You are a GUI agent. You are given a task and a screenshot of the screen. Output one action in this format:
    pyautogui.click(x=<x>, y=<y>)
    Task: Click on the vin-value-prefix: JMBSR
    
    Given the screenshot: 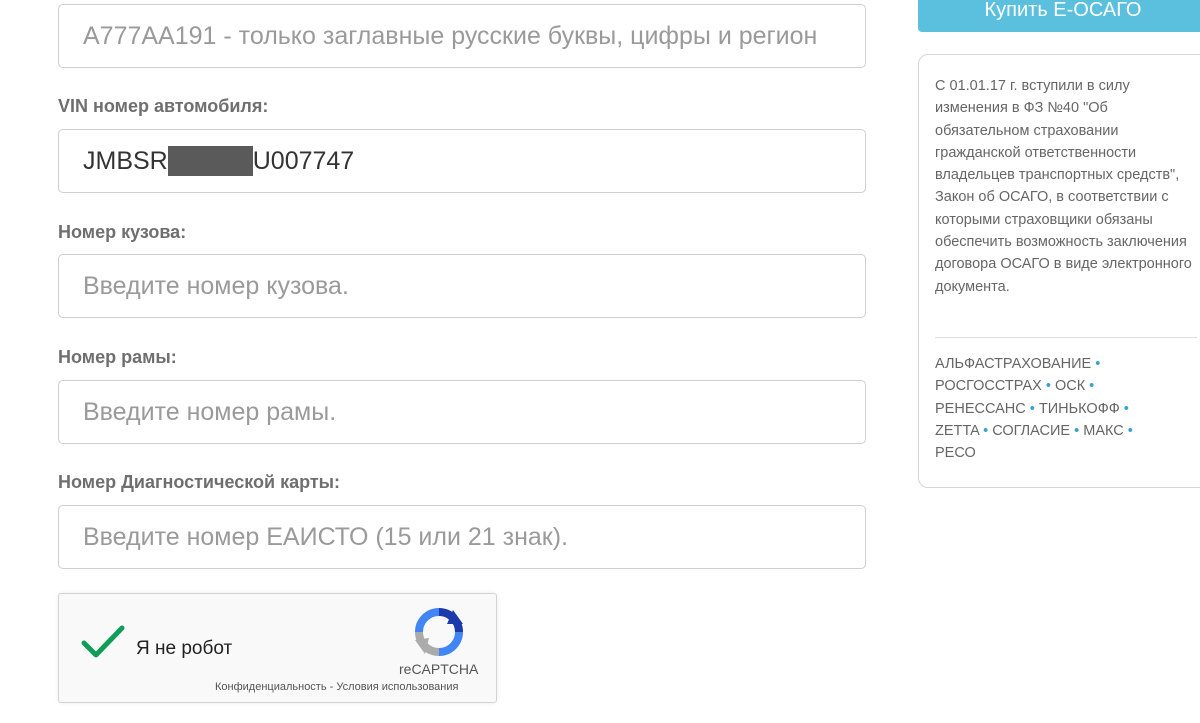 What is the action you would take?
    pyautogui.click(x=125, y=160)
    